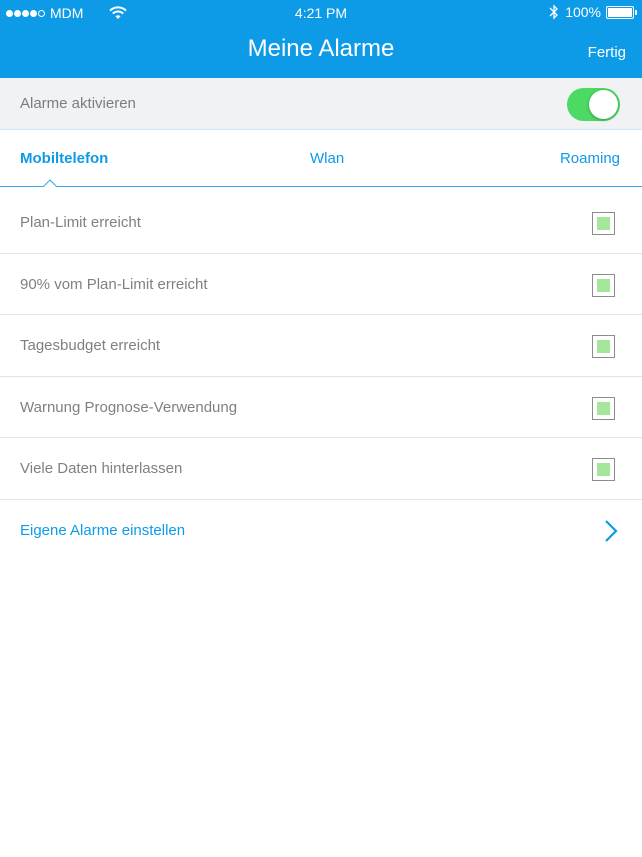 This screenshot has height=857, width=642. I want to click on active-tab-indicator-icon, so click(50, 183).